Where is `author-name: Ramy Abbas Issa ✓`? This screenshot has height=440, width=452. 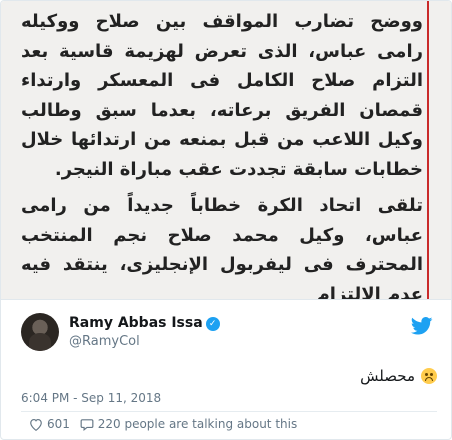 author-name: Ramy Abbas Issa ✓ is located at coordinates (144, 323).